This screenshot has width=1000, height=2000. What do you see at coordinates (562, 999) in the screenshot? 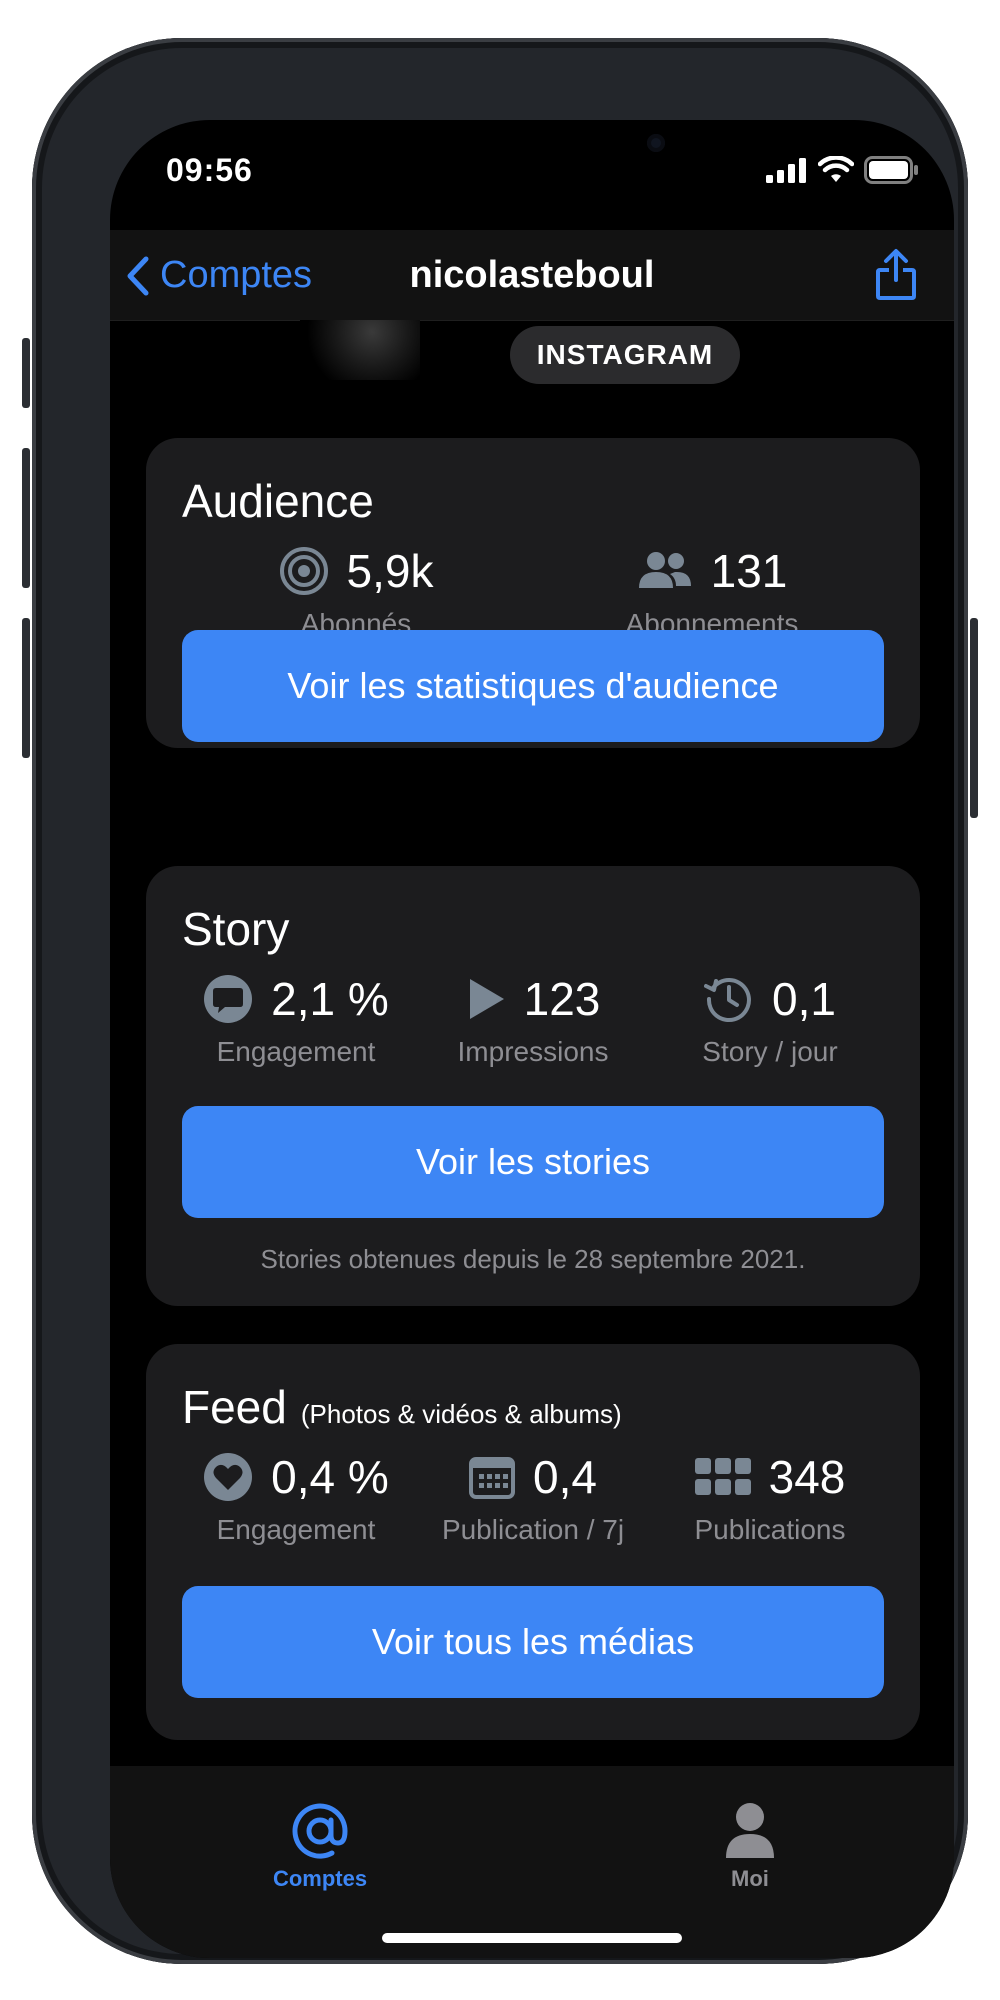
I see `story-impressions-value: 123` at bounding box center [562, 999].